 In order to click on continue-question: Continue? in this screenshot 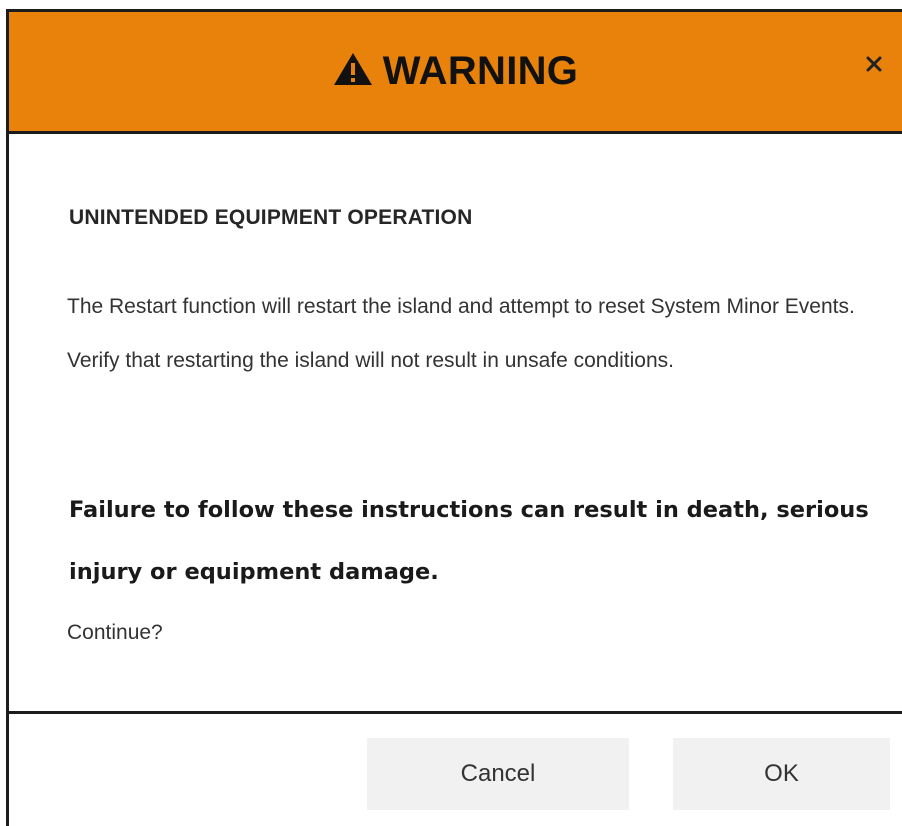, I will do `click(115, 632)`.